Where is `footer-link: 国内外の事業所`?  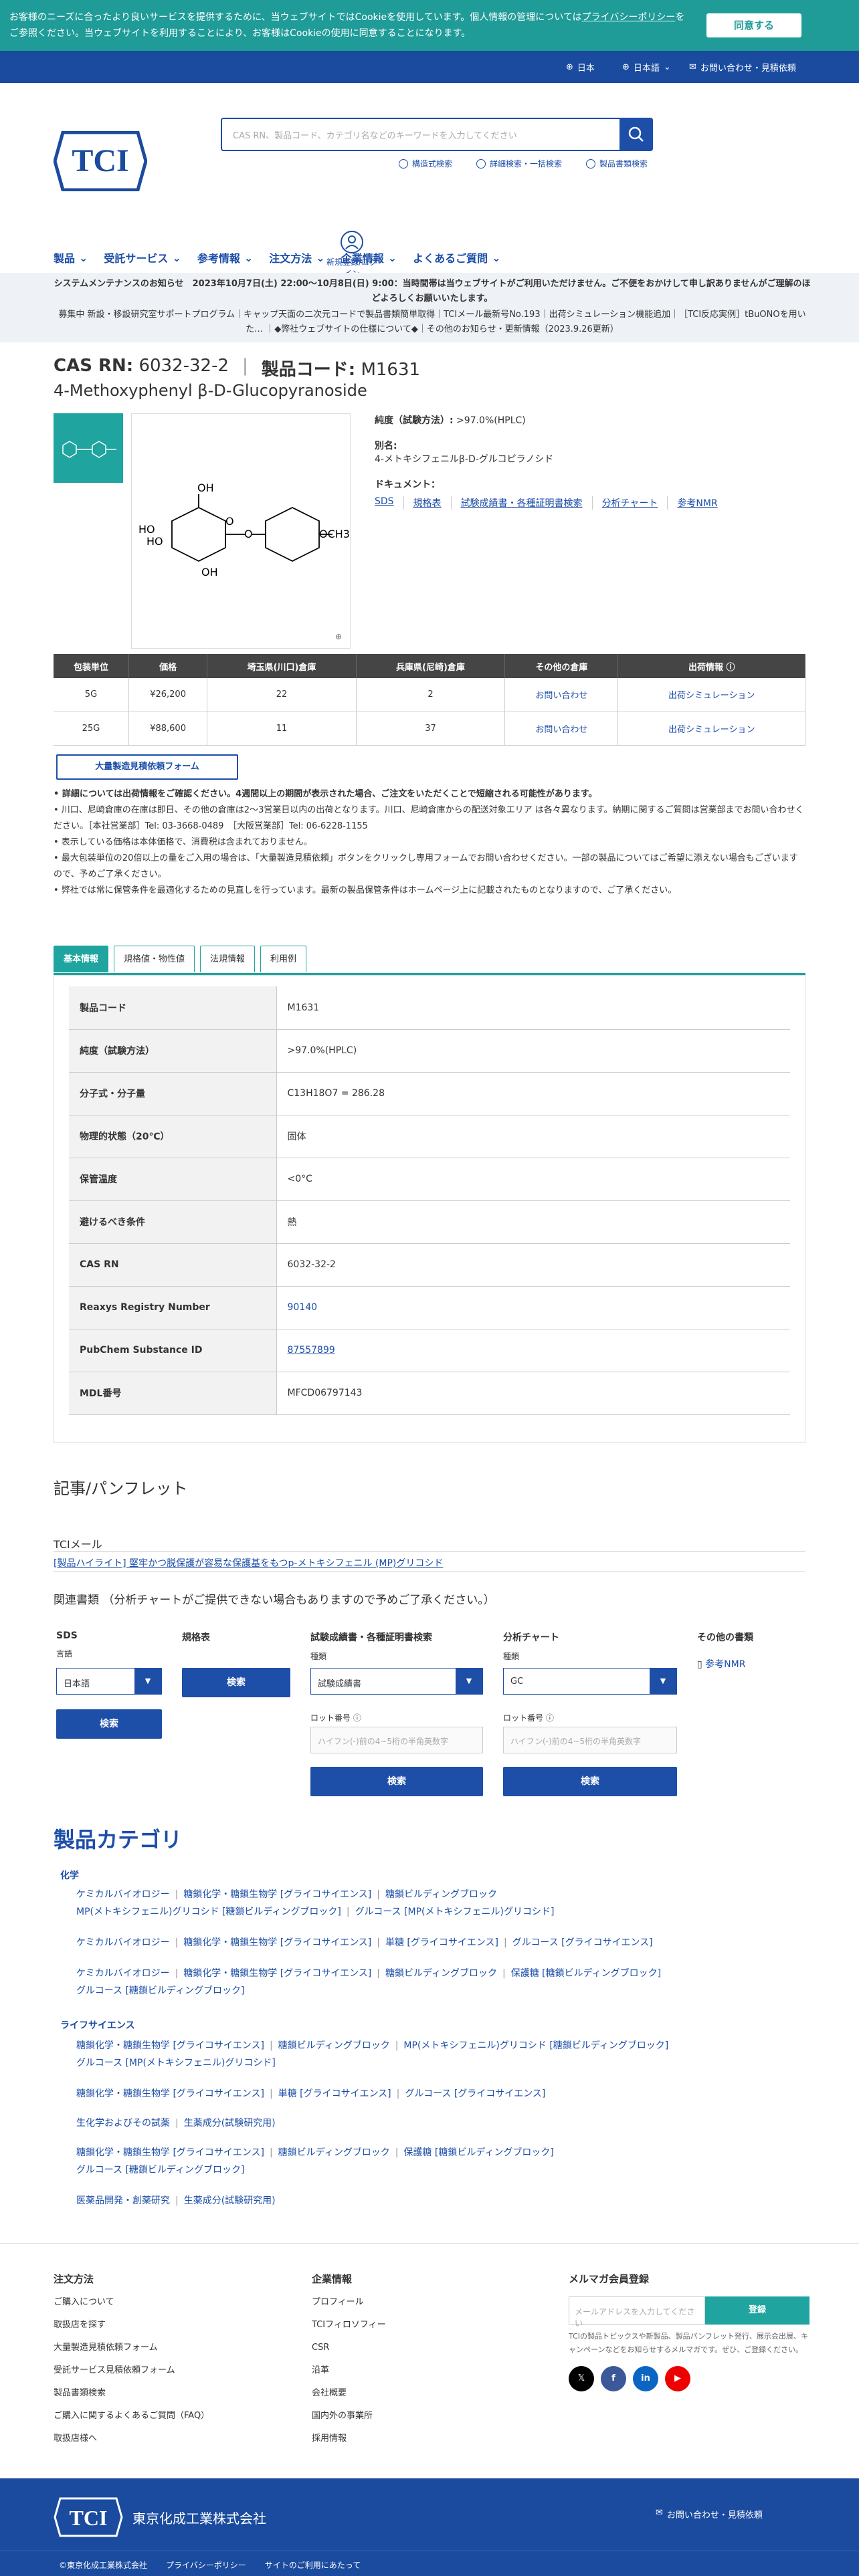 footer-link: 国内外の事業所 is located at coordinates (349, 2417).